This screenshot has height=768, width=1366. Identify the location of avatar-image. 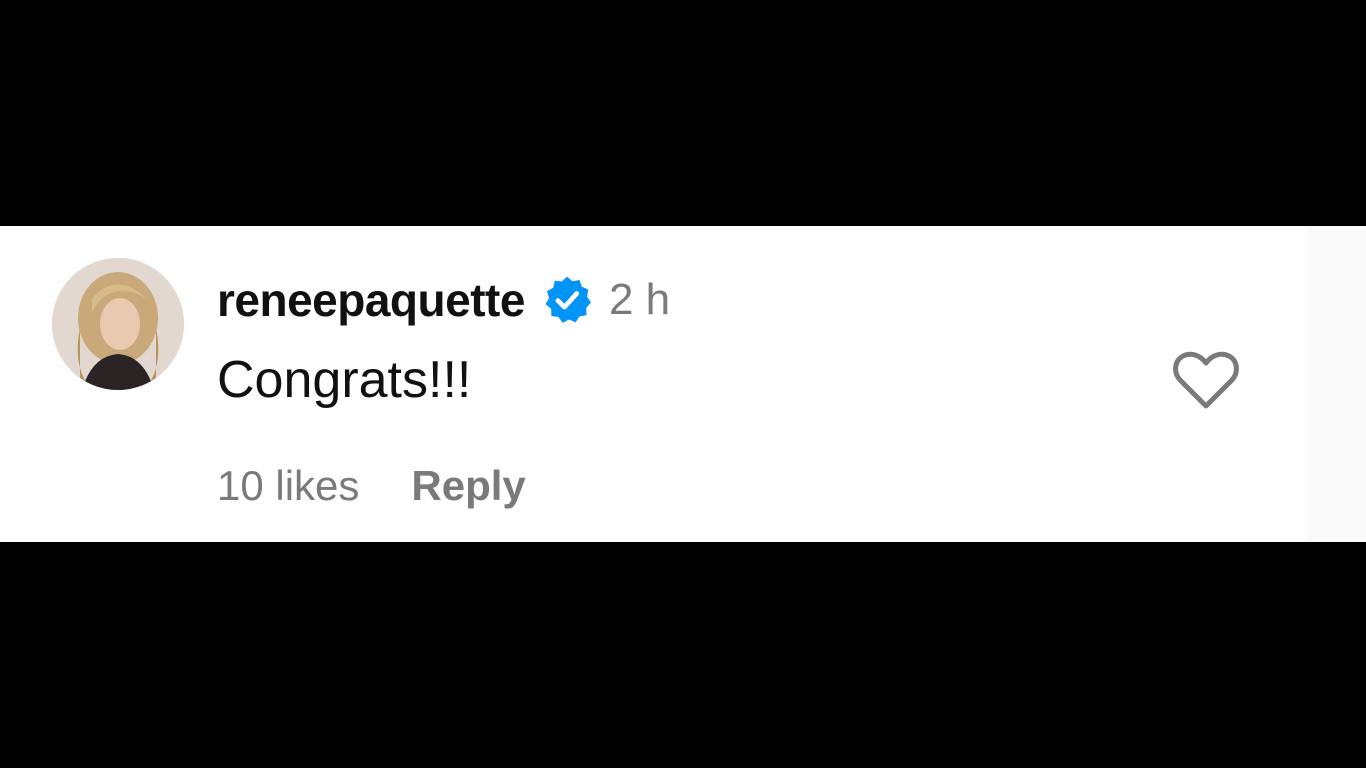
(118, 324).